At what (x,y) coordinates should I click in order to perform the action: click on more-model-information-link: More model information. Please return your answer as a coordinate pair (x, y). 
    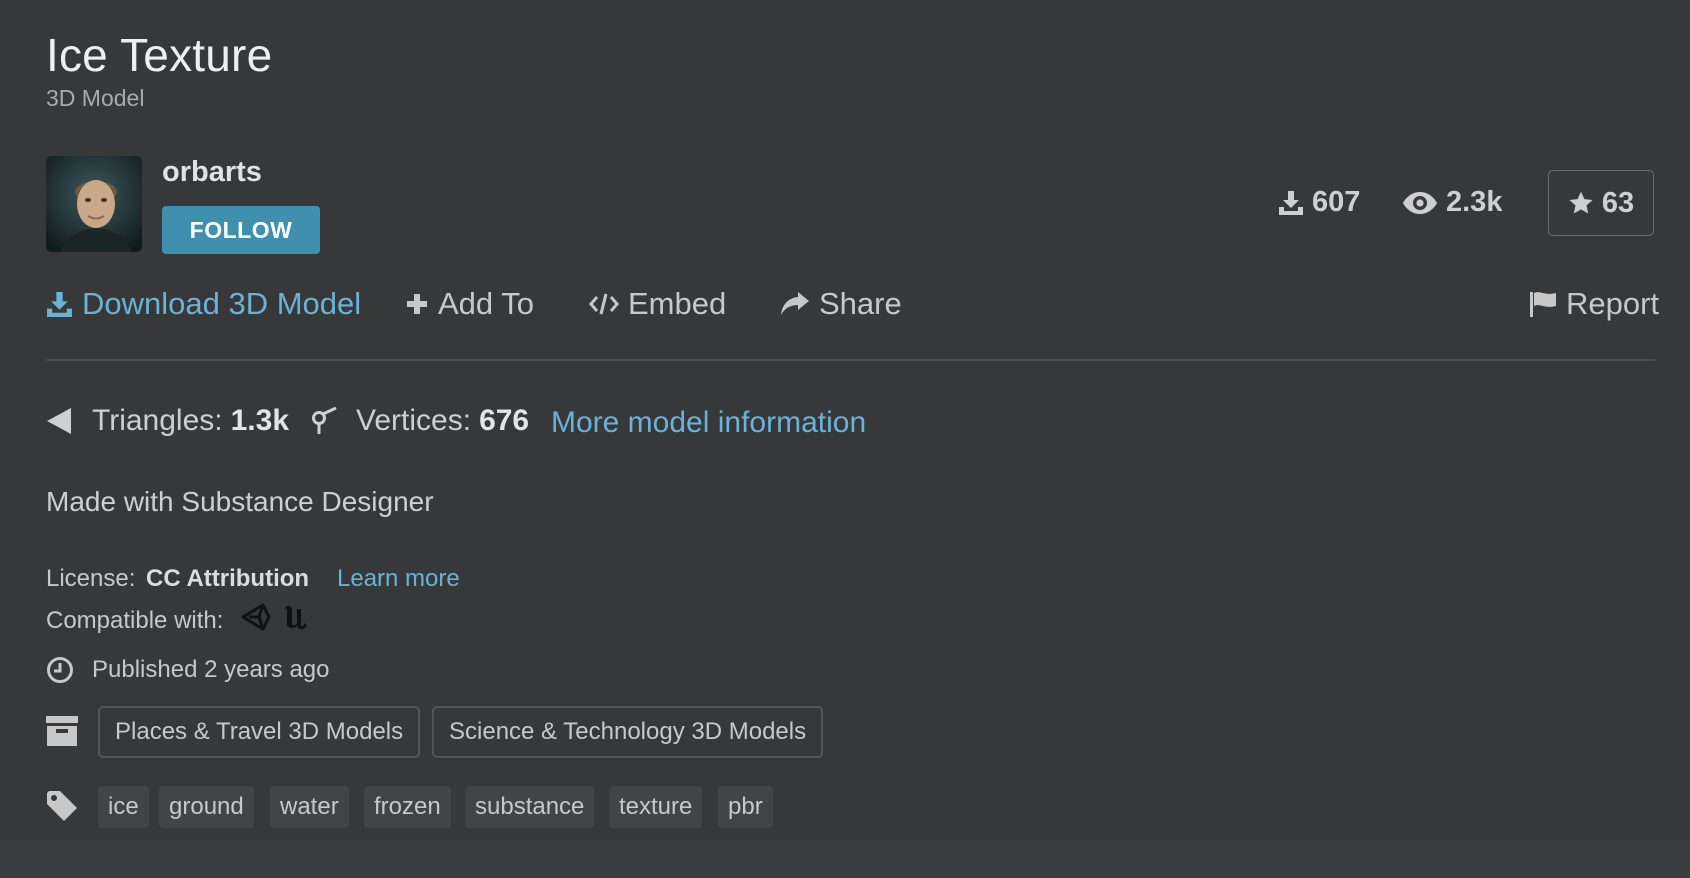
    Looking at the image, I should click on (708, 423).